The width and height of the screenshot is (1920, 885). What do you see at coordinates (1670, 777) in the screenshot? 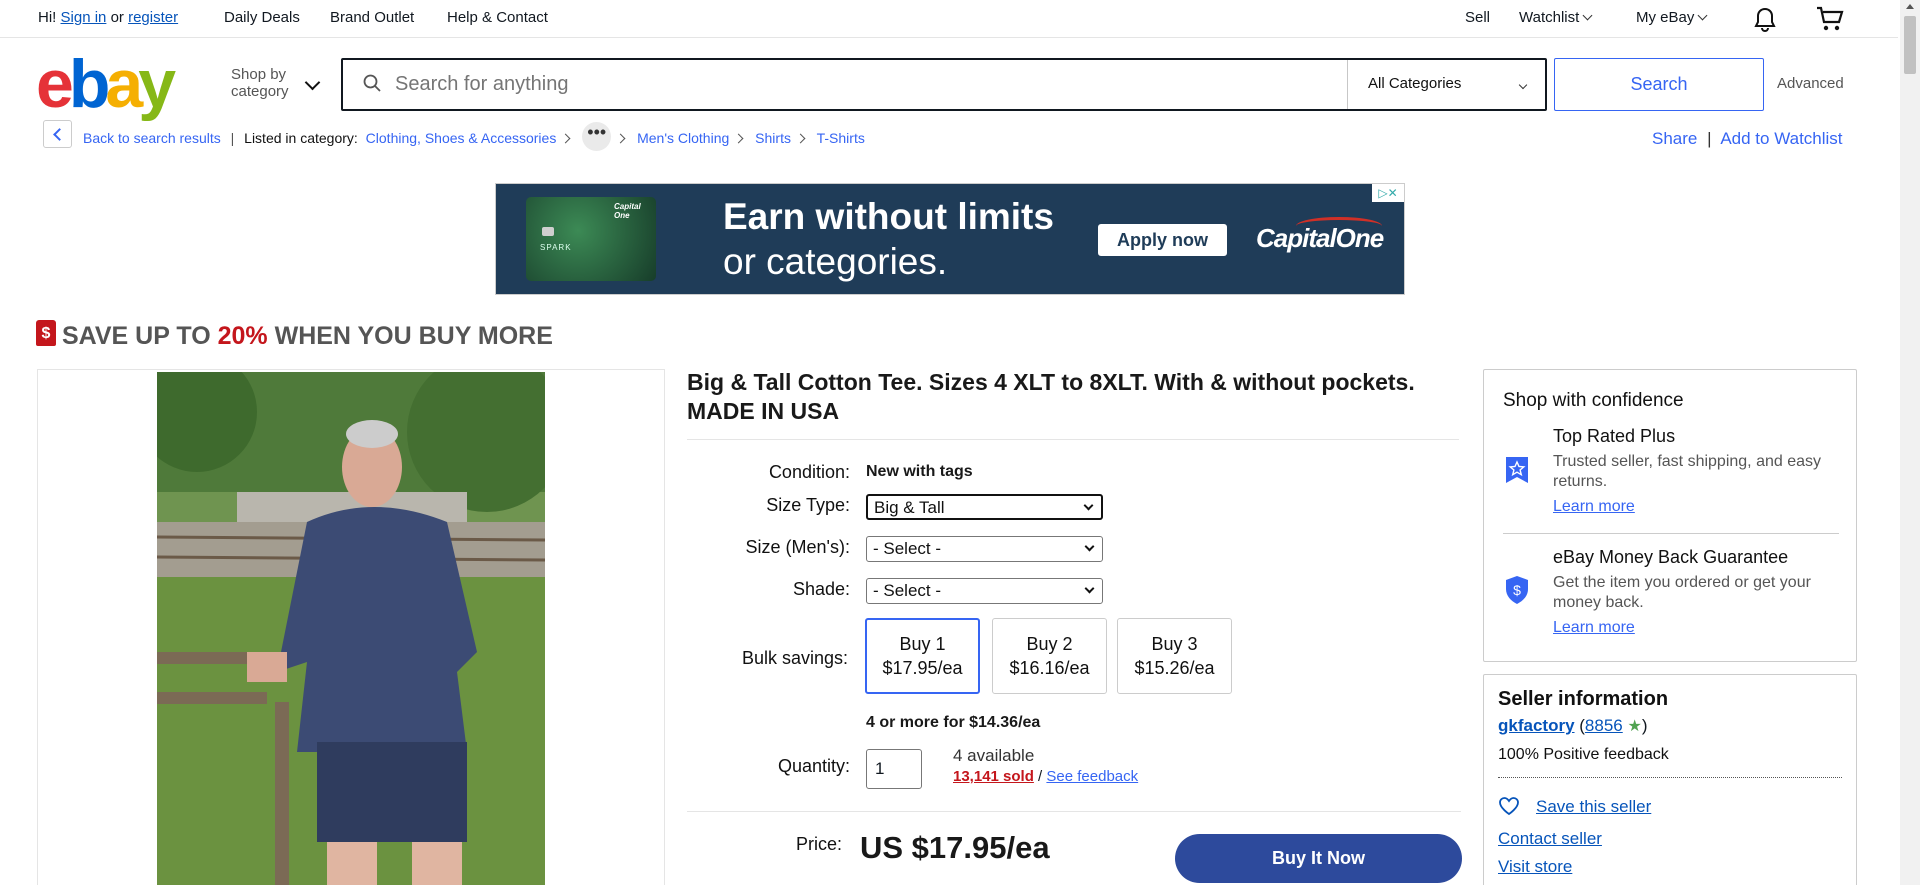
I see `dotted-divider` at bounding box center [1670, 777].